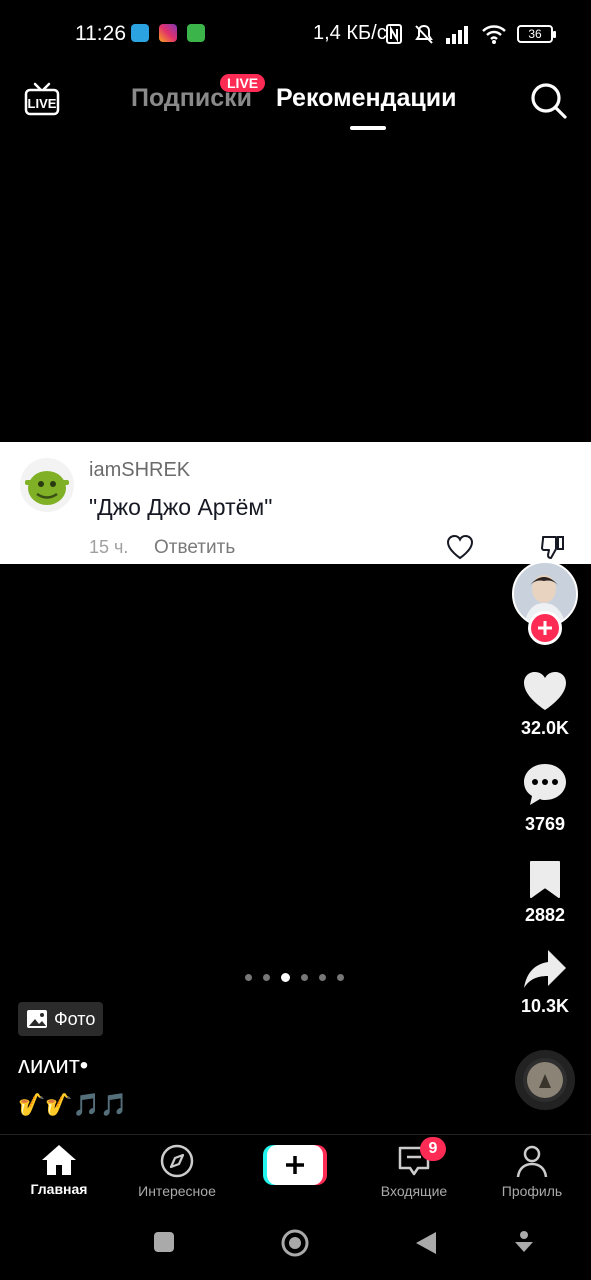  I want to click on nav-profile-label: Профиль, so click(532, 1191).